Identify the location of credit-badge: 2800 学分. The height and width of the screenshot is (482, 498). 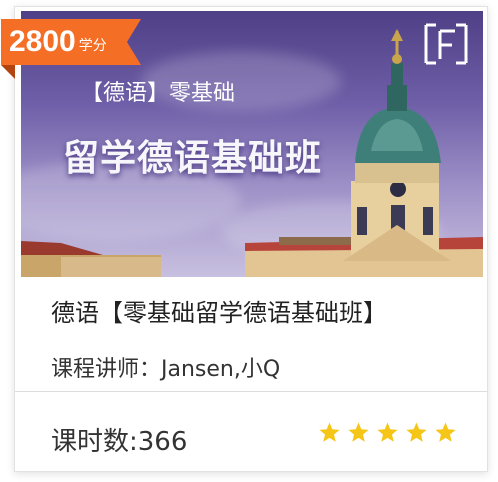
(71, 42).